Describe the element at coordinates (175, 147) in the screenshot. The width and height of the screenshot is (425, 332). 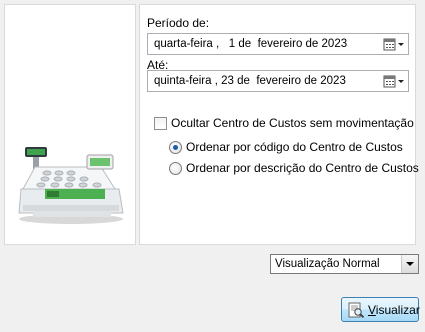
I see `ordenar-codigo-radio` at that location.